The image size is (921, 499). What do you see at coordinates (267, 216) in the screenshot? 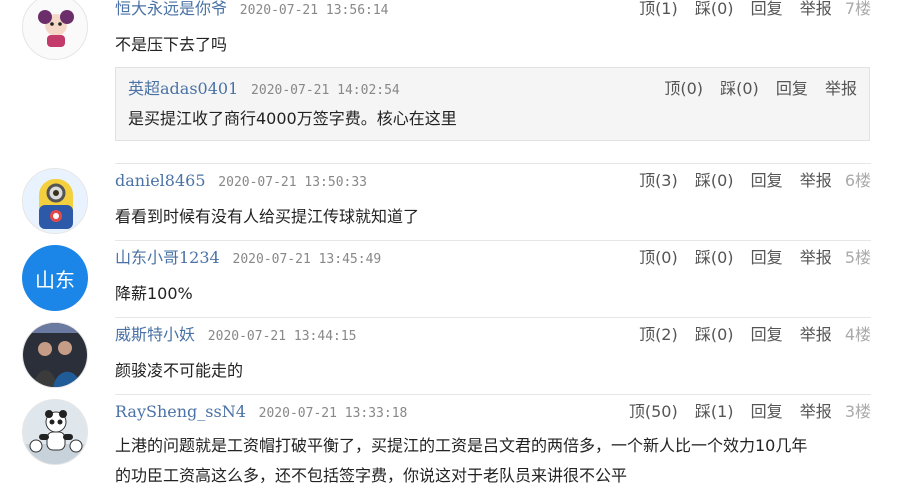
I see `comment-text: 看看到时候有没有人给买提江传球就知道了` at bounding box center [267, 216].